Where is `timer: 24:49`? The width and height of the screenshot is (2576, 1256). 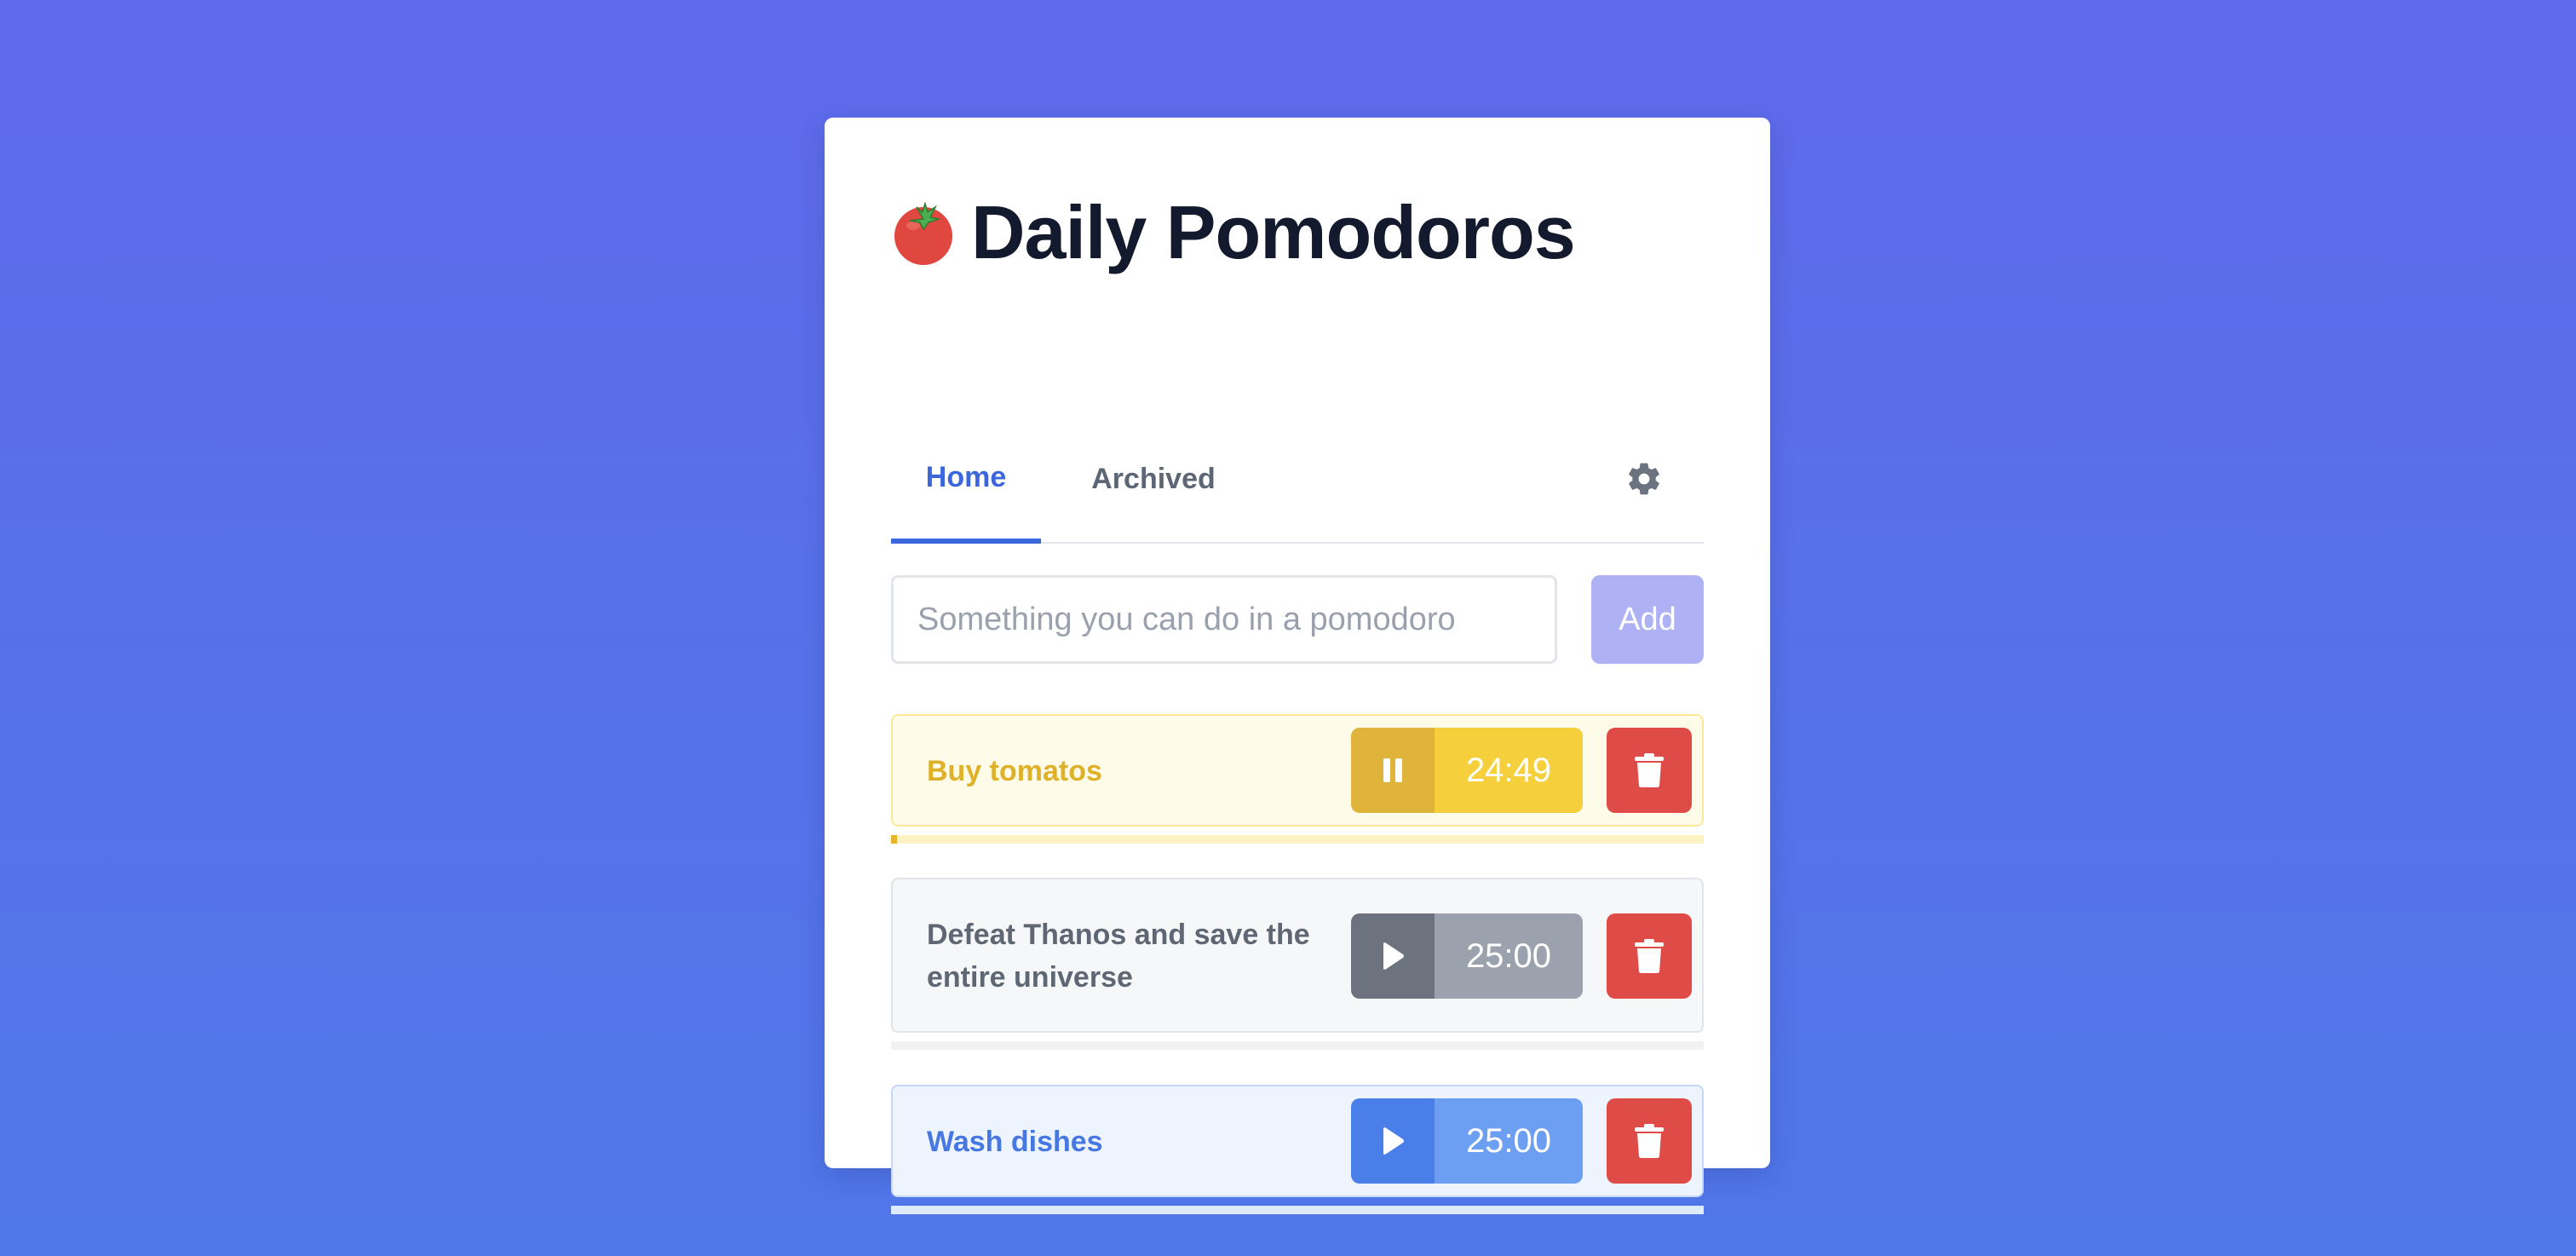
timer: 24:49 is located at coordinates (1467, 770).